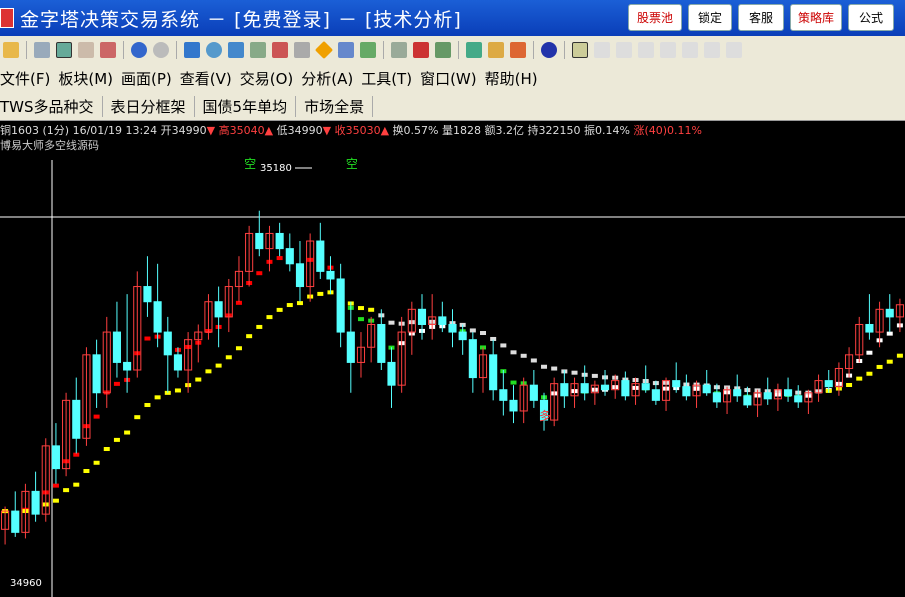  Describe the element at coordinates (443, 50) in the screenshot. I see `panel-icon` at that location.